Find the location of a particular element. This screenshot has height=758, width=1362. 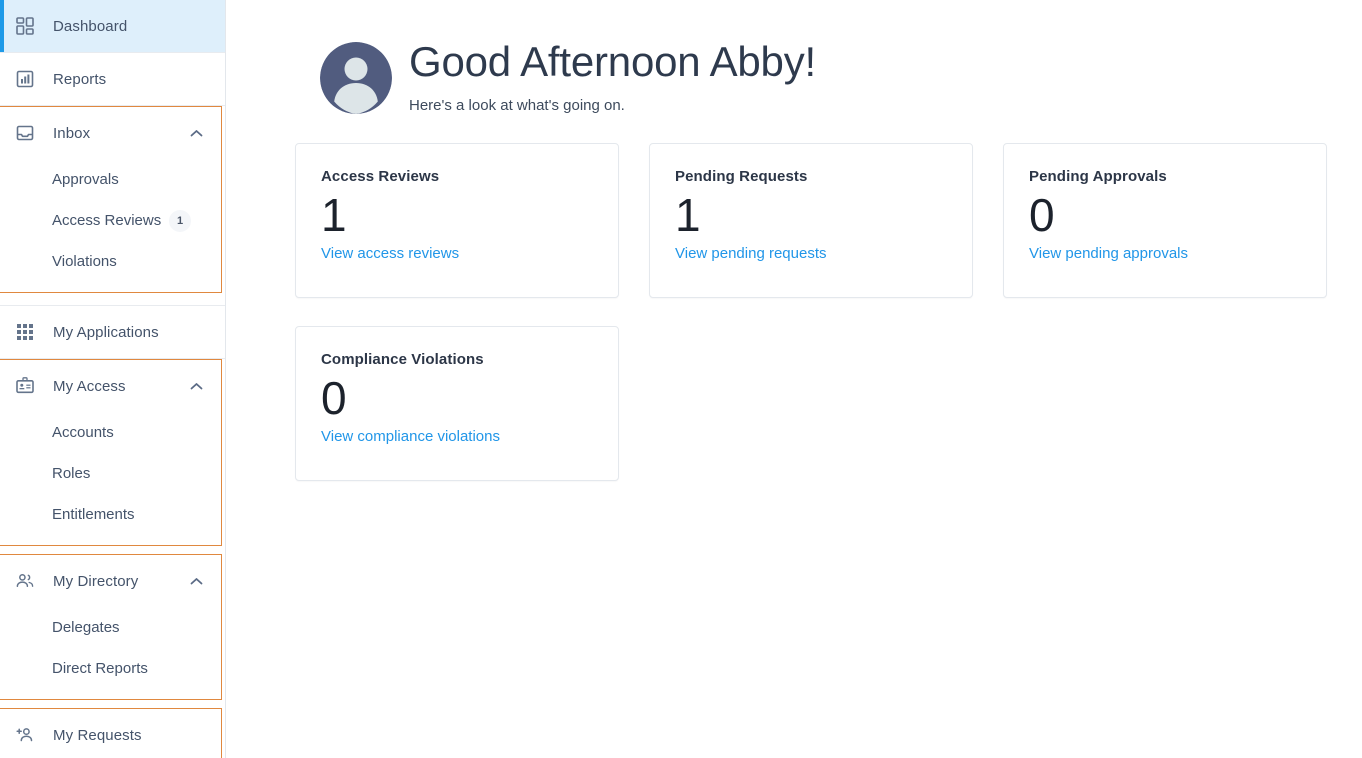

people-icon is located at coordinates (30, 581).